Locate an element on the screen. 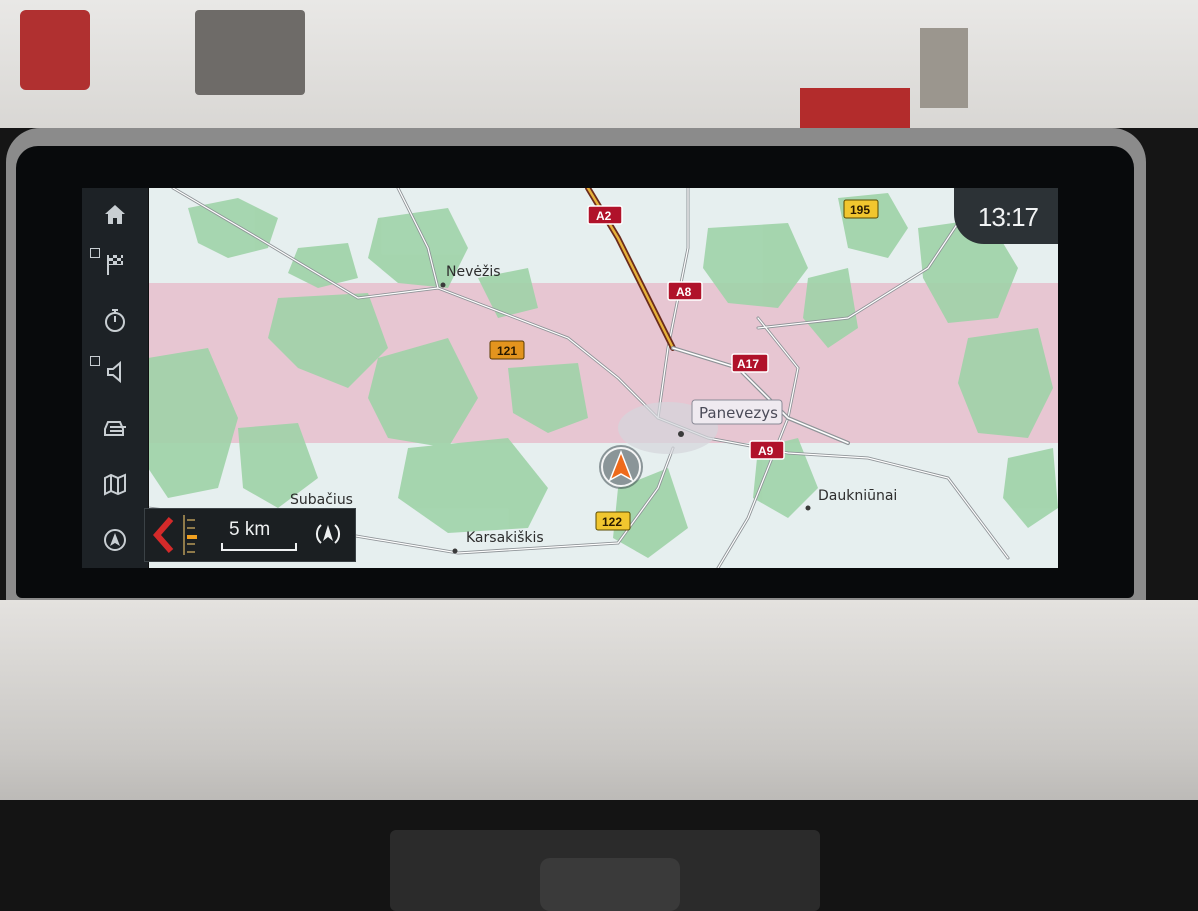  clock-time: 13:17 is located at coordinates (1008, 217).